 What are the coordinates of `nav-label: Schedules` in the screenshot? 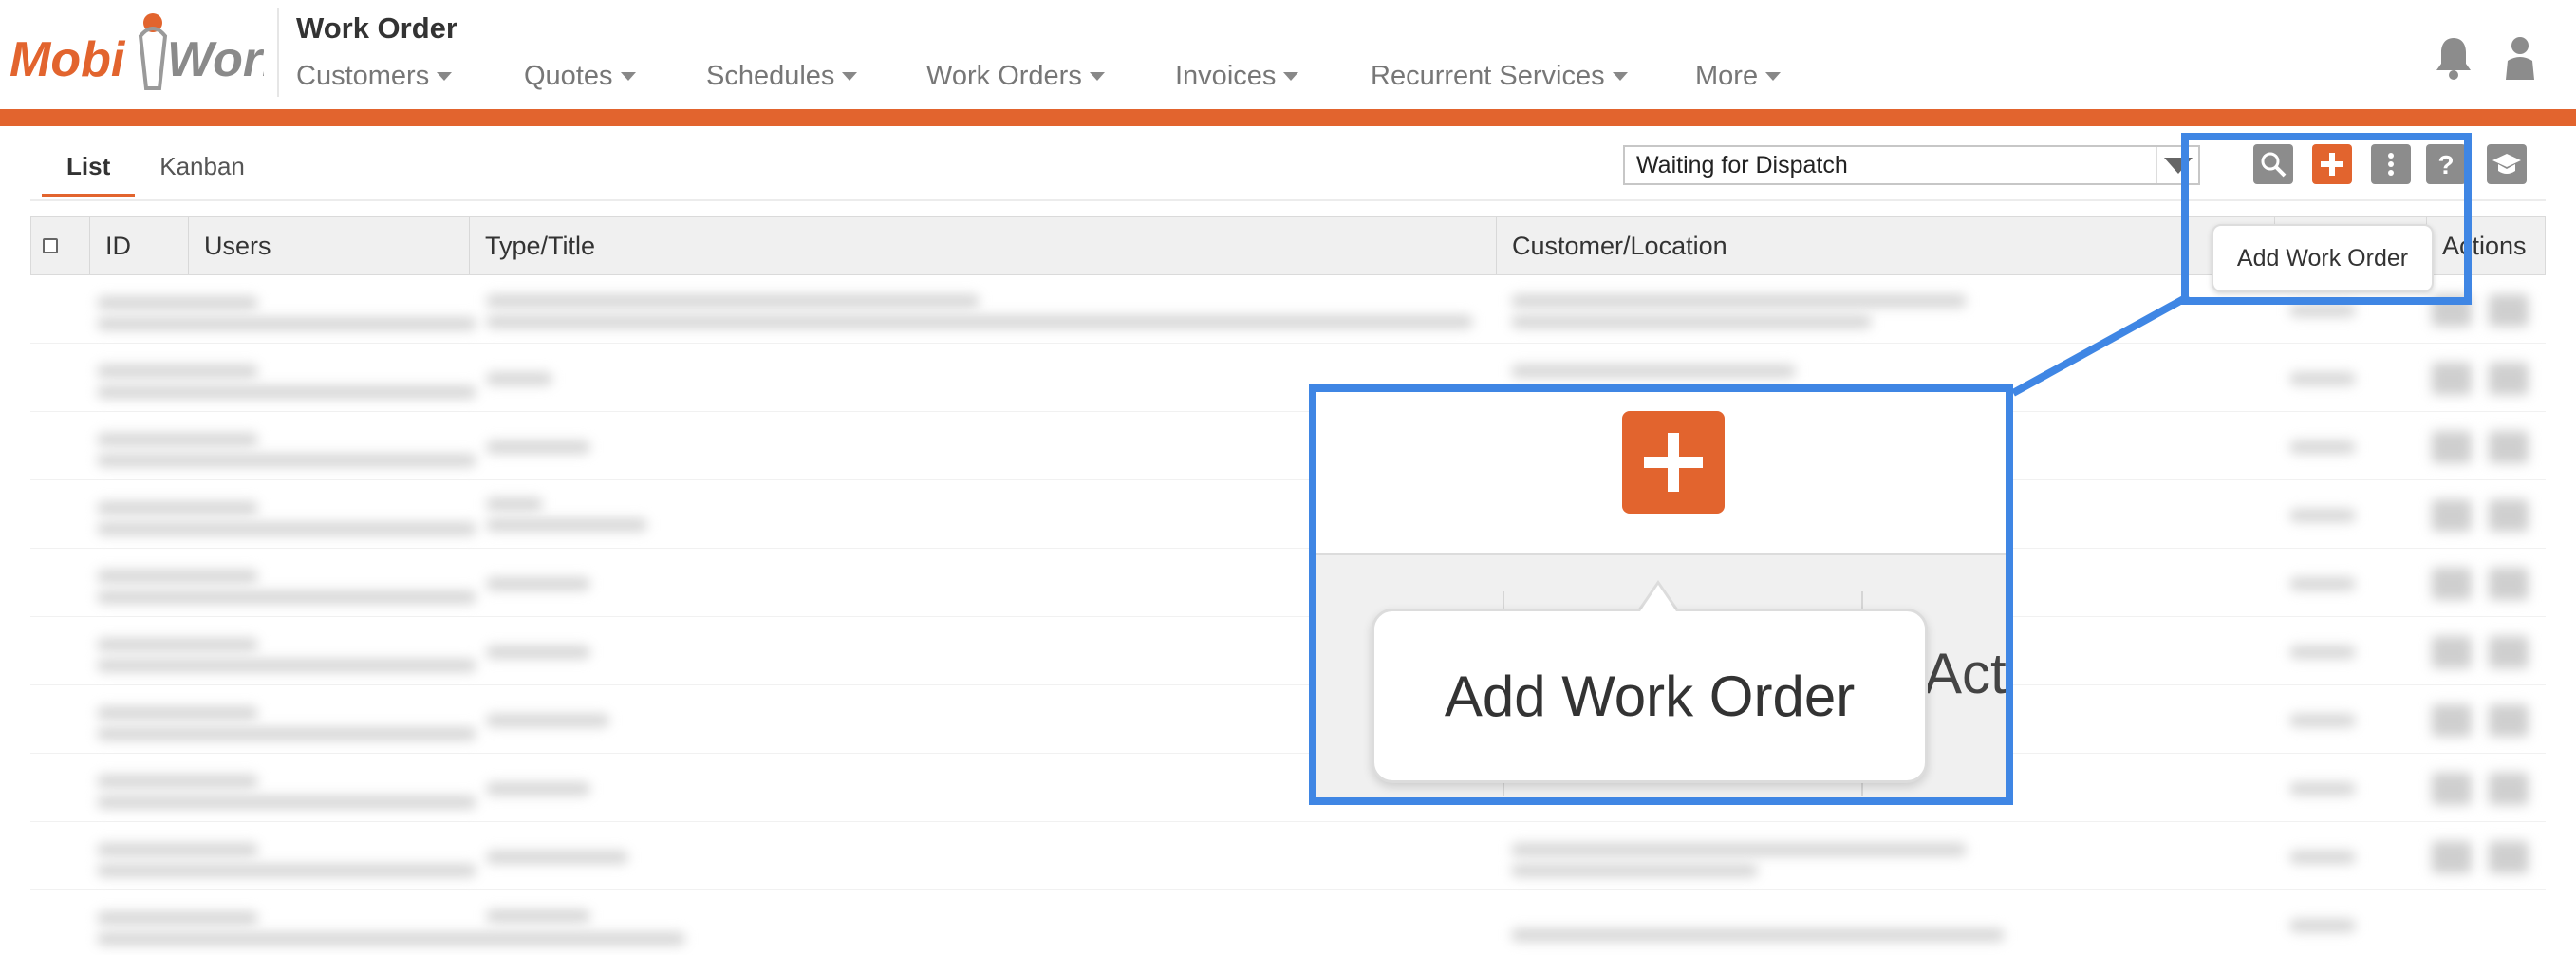 It's located at (771, 76).